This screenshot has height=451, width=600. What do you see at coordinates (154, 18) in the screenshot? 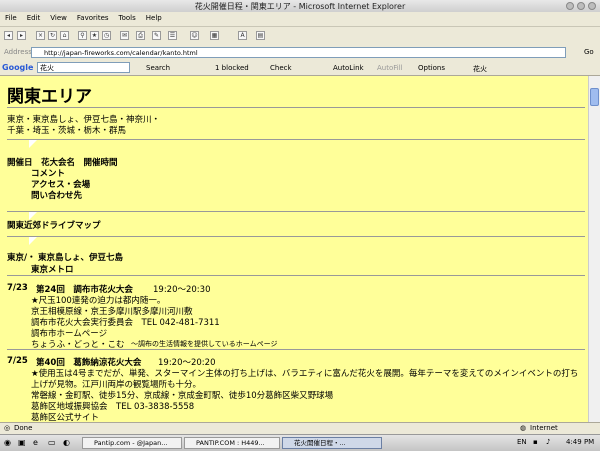
I see `menu-help: Help` at bounding box center [154, 18].